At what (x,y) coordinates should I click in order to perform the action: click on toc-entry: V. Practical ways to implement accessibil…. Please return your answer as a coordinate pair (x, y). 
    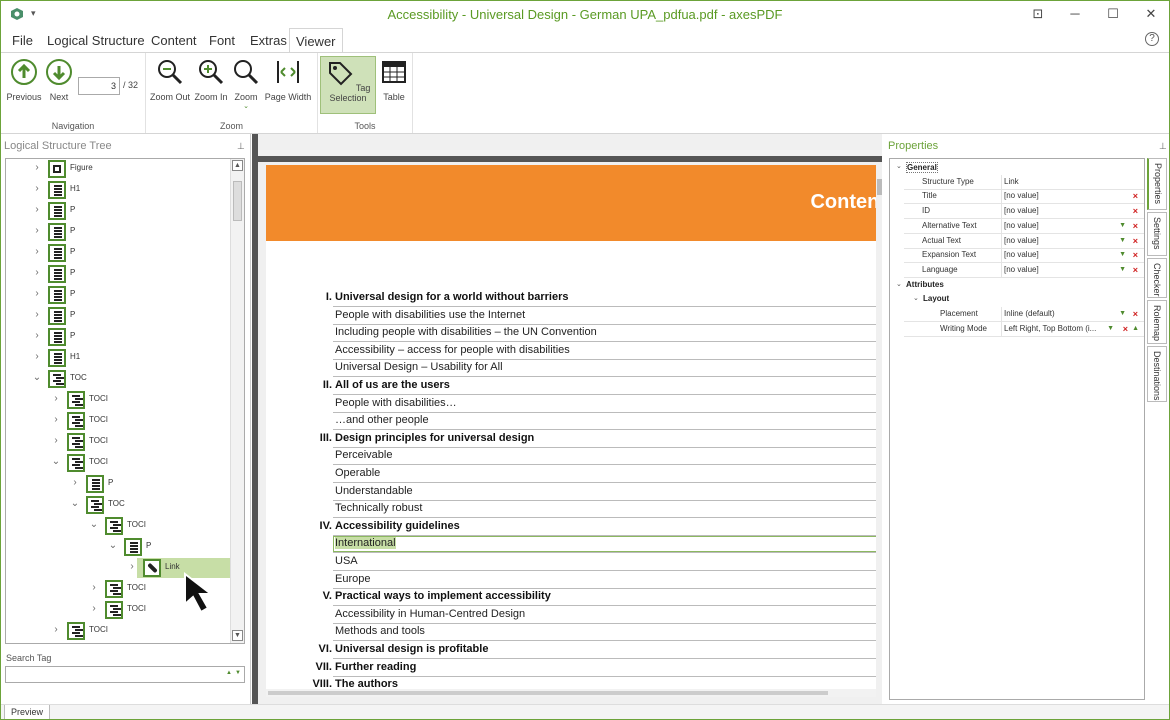
    Looking at the image, I should click on (571, 598).